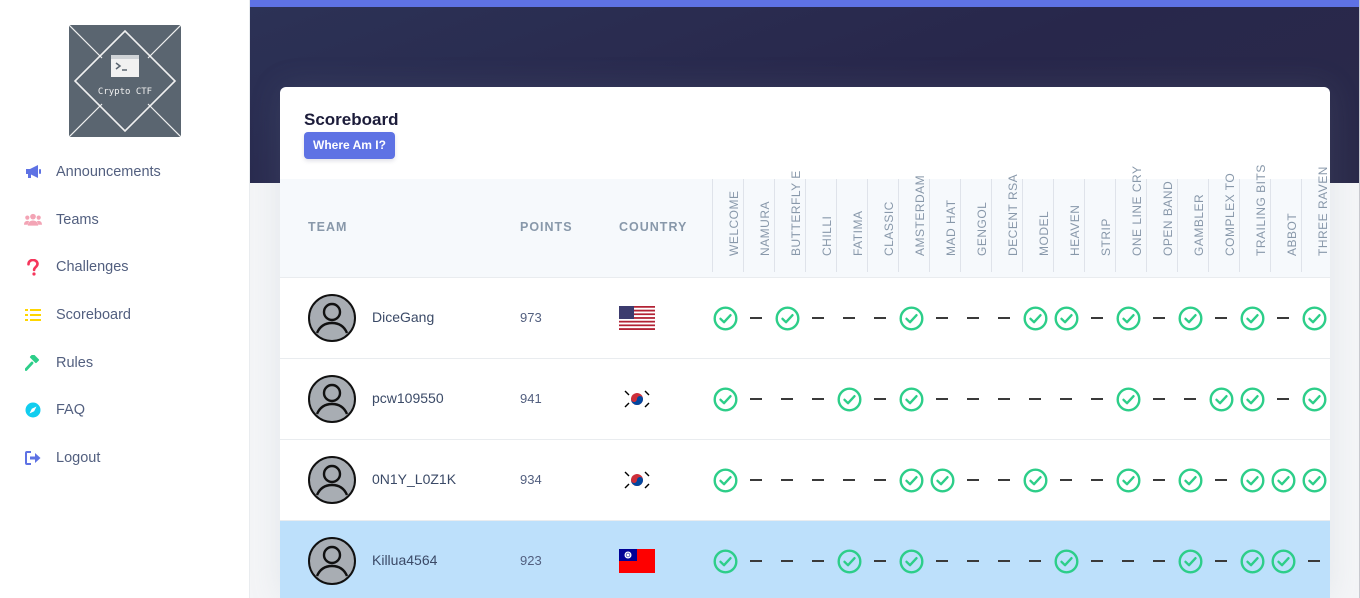  I want to click on challenge-column-header: MAD HAT, so click(944, 225).